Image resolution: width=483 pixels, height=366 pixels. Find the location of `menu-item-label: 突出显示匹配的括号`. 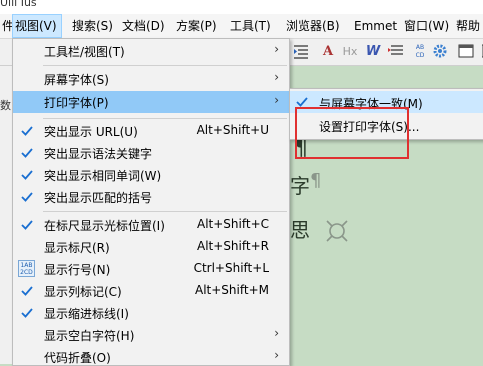

menu-item-label: 突出显示匹配的括号 is located at coordinates (98, 198).